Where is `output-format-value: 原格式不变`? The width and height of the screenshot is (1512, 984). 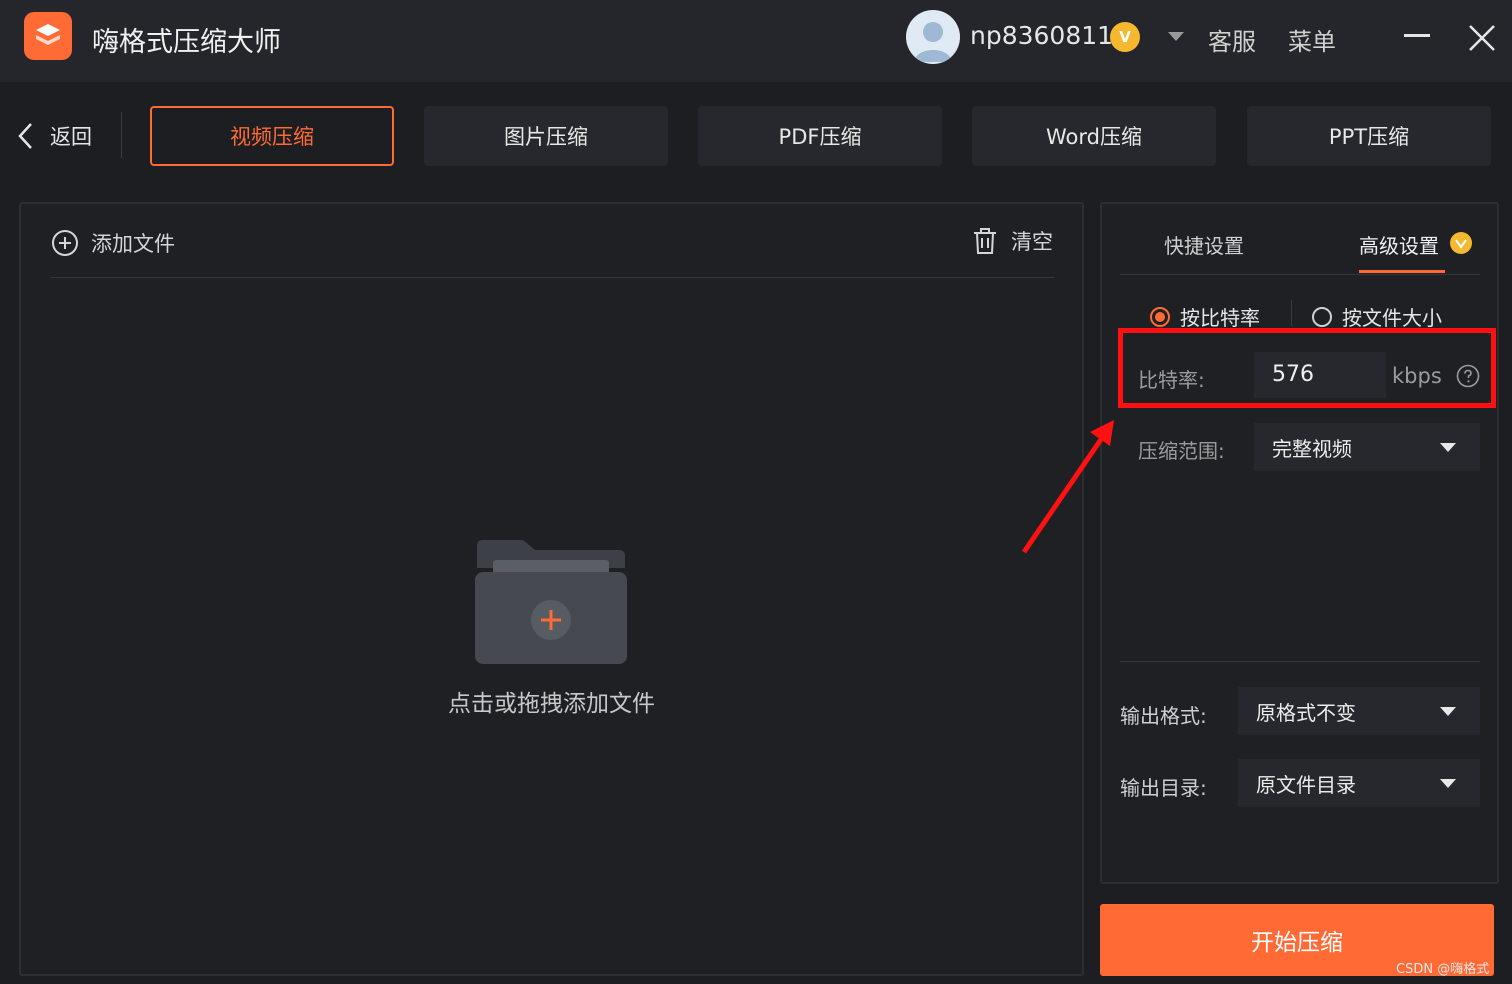
output-format-value: 原格式不变 is located at coordinates (1306, 712).